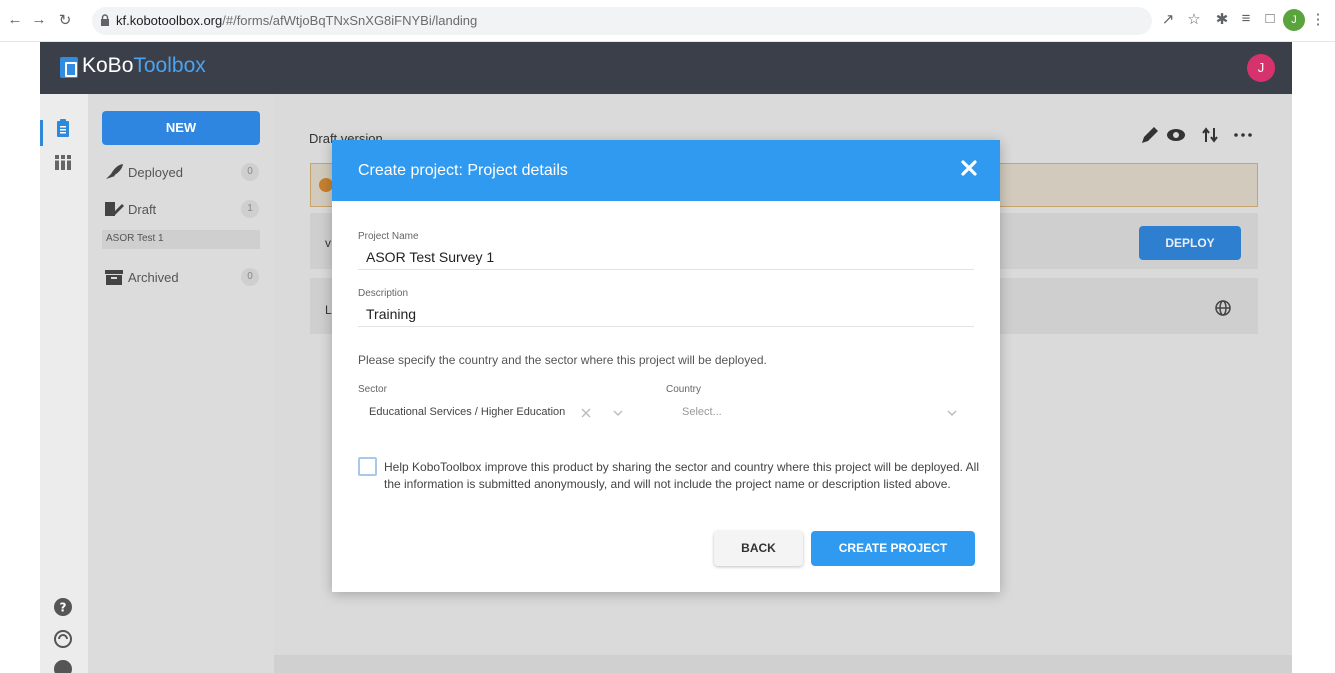 The width and height of the screenshot is (1335, 673). I want to click on replace-form-icon, so click(1210, 135).